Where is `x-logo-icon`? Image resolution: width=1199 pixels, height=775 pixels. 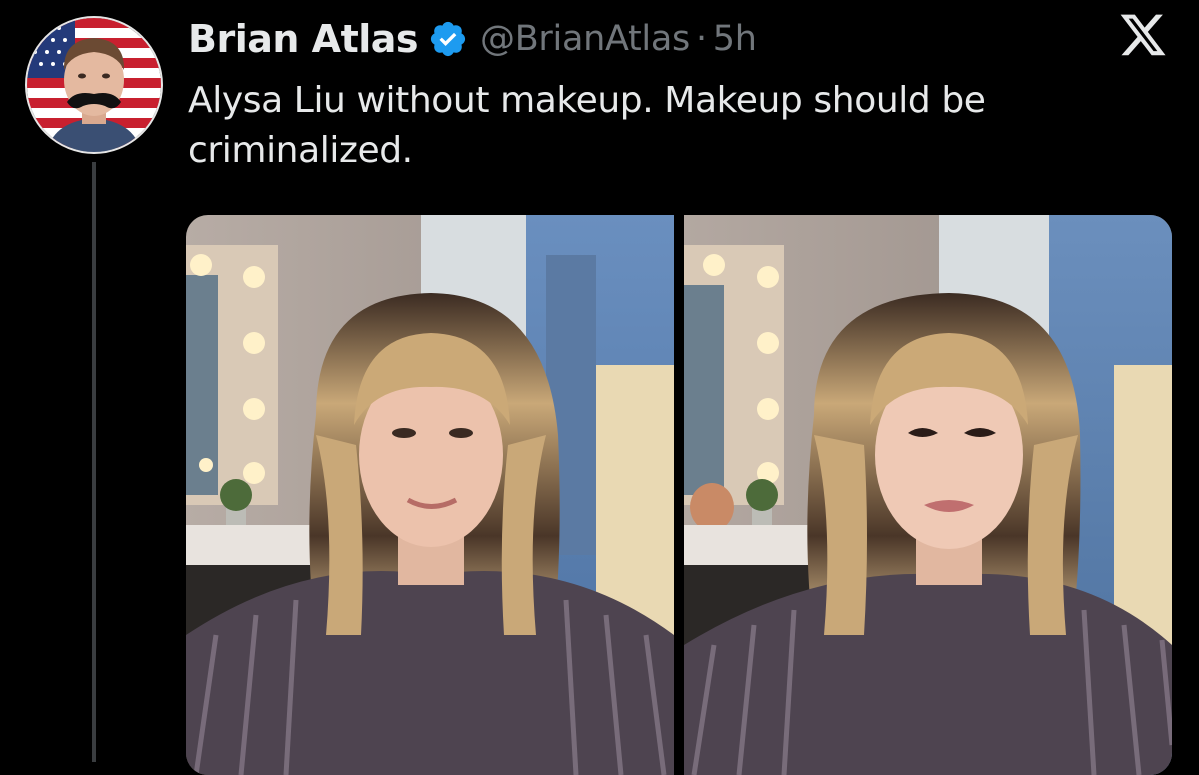
x-logo-icon is located at coordinates (1143, 36).